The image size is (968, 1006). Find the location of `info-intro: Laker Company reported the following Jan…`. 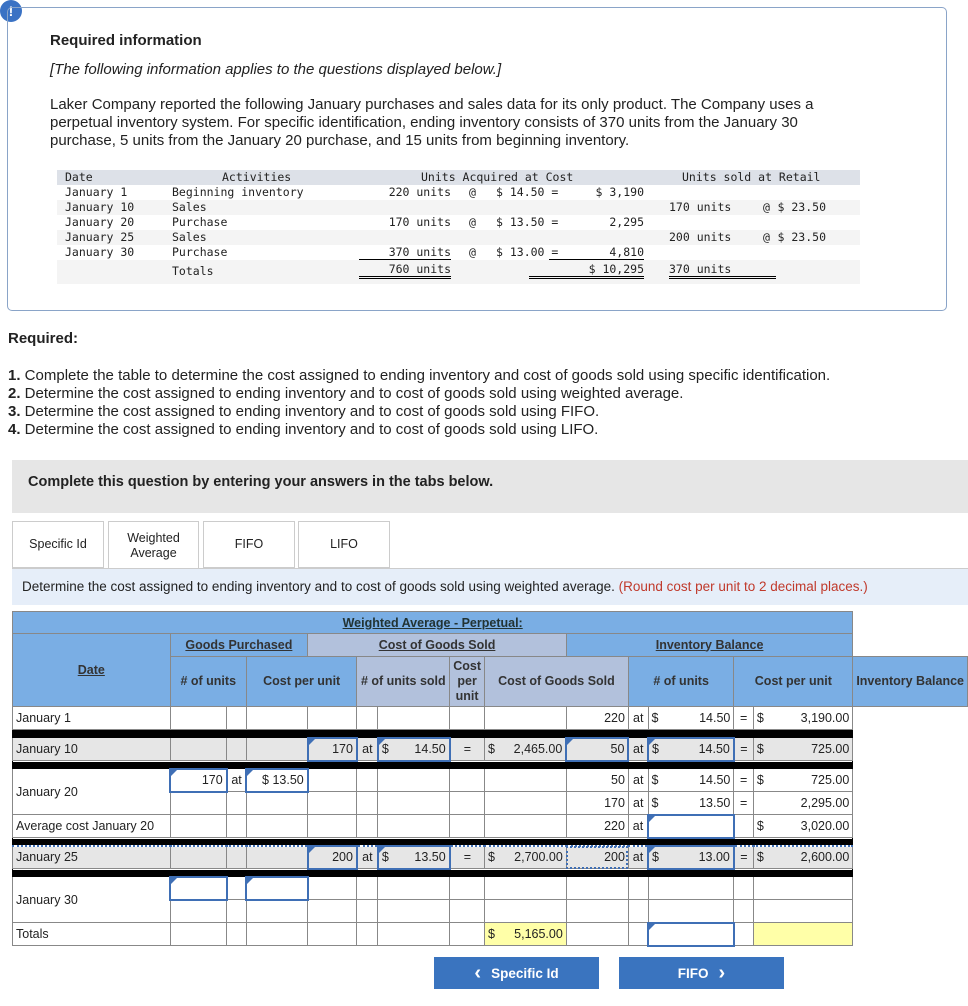

info-intro: Laker Company reported the following Jan… is located at coordinates (432, 122).